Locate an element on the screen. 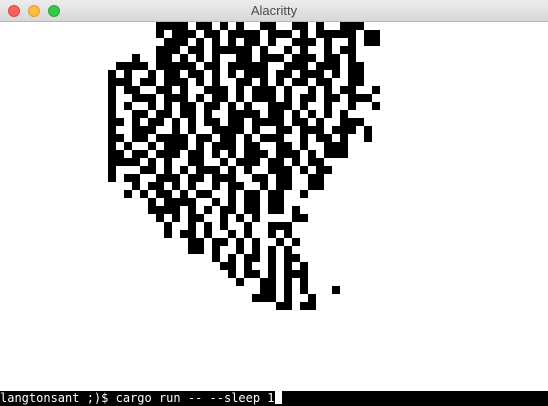 This screenshot has height=406, width=548. command-line: langtonsant ;)$ cargo run -- --sleep 1 is located at coordinates (274, 398).